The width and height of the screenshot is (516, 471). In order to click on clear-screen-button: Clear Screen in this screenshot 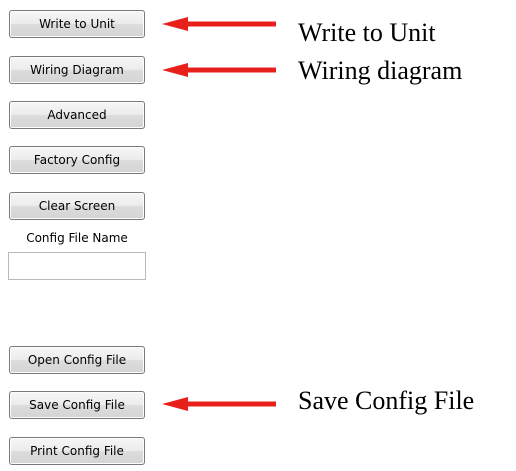, I will do `click(77, 206)`.